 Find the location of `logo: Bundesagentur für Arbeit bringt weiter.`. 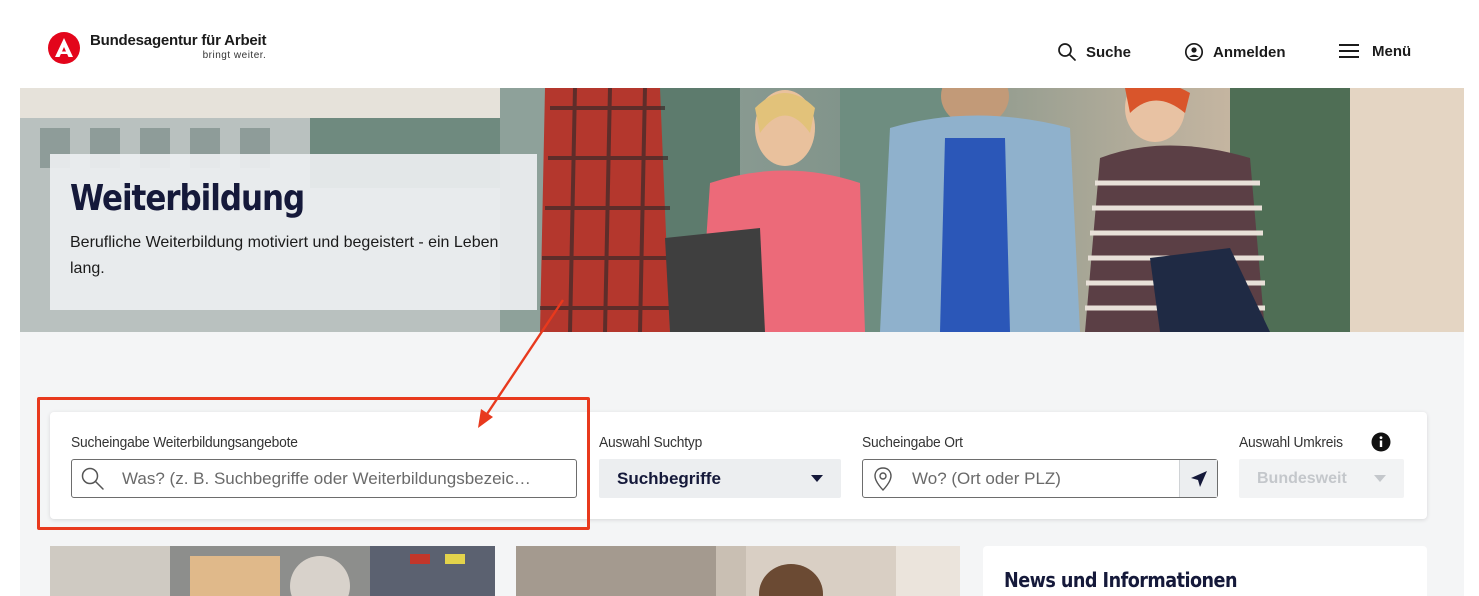

logo: Bundesagentur für Arbeit bringt weiter. is located at coordinates (157, 48).